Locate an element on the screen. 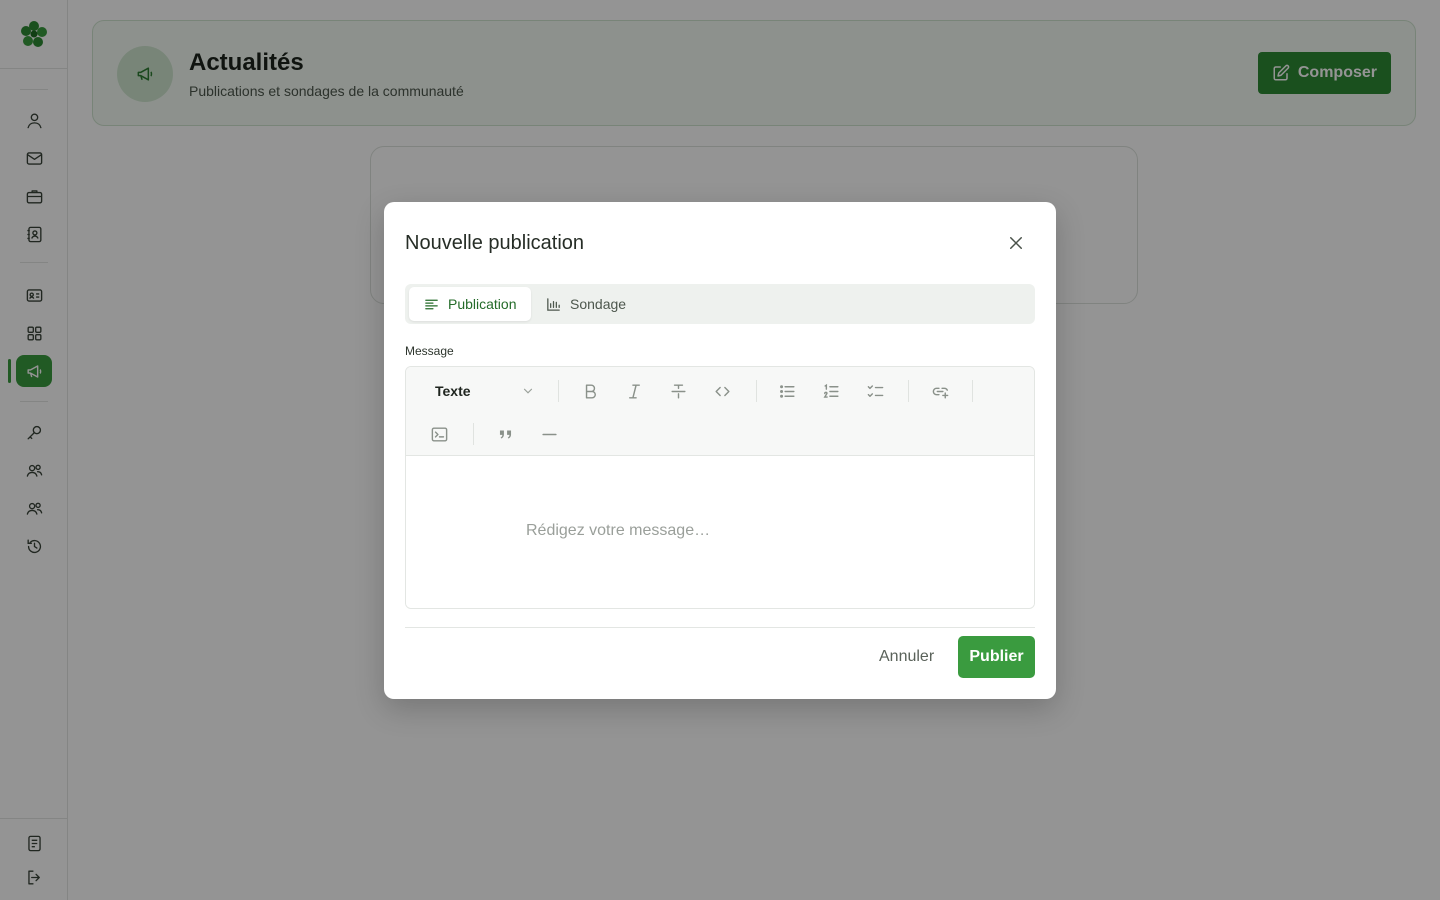  horizontal-rule-button is located at coordinates (549, 434).